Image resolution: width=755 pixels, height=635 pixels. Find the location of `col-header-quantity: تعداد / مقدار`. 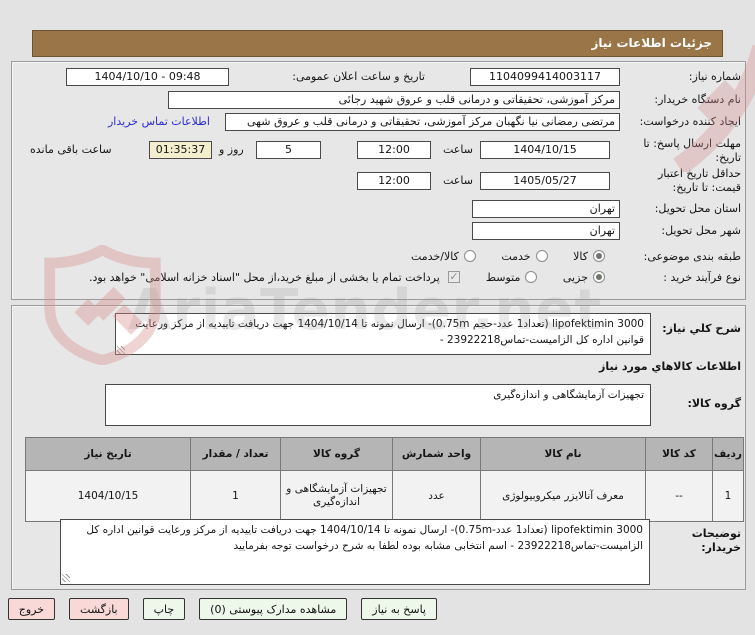

col-header-quantity: تعداد / مقدار is located at coordinates (235, 454).